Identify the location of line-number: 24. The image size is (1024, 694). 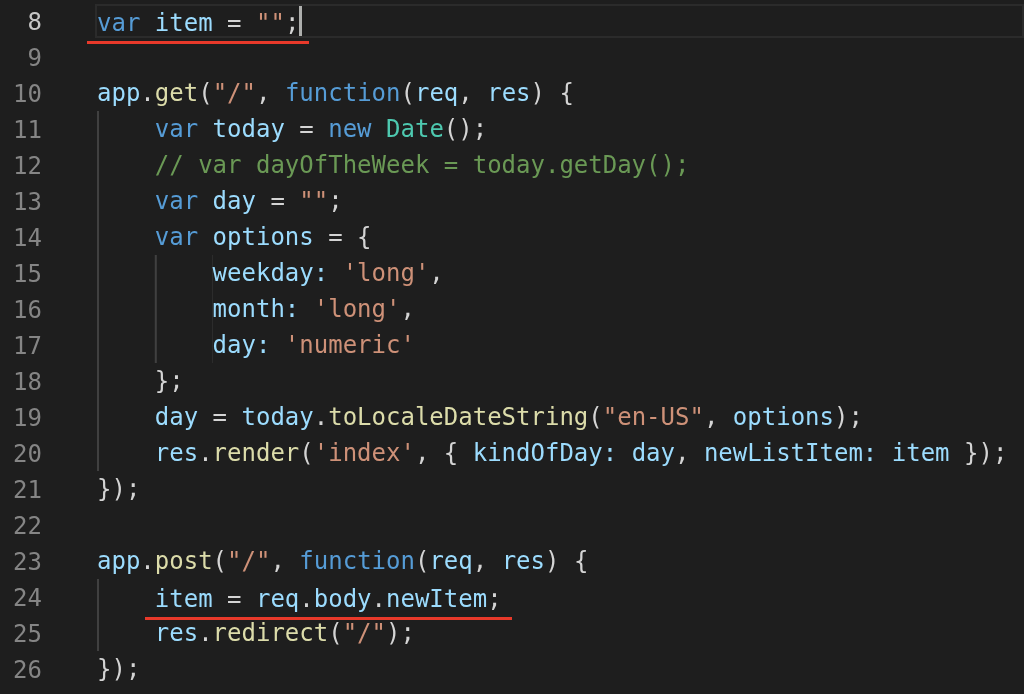
(27, 598).